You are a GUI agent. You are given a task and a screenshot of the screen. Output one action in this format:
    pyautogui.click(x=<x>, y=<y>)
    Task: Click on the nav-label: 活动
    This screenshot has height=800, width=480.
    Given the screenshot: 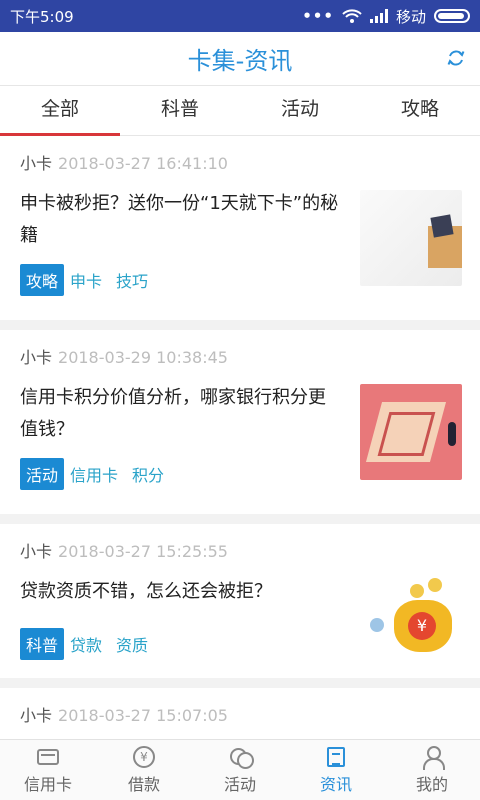 What is the action you would take?
    pyautogui.click(x=239, y=784)
    